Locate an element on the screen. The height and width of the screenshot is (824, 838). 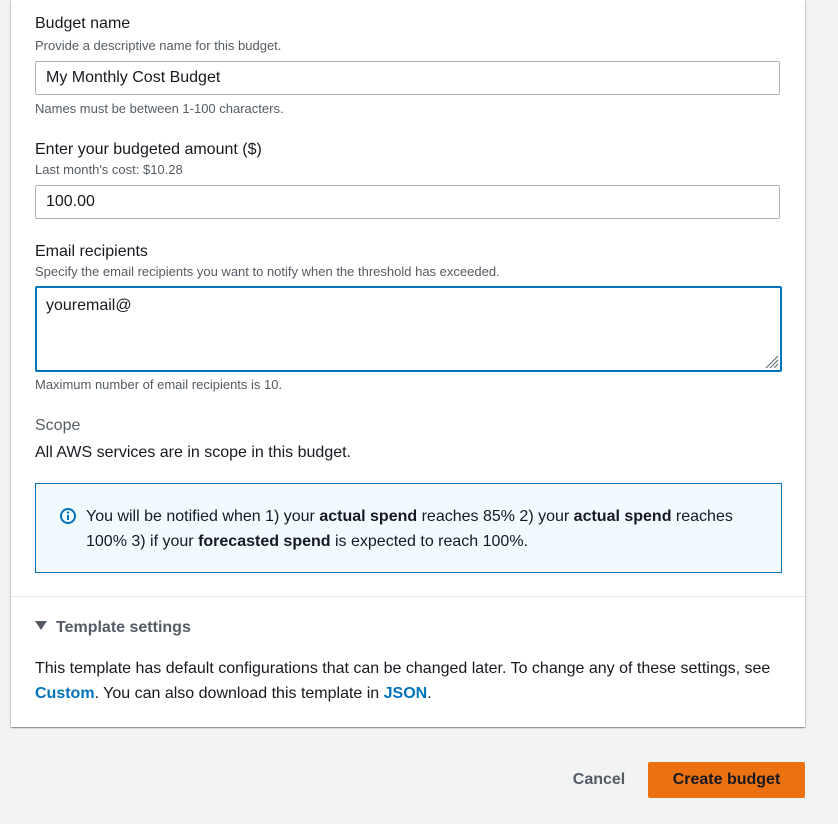
caret-down-icon is located at coordinates (41, 625).